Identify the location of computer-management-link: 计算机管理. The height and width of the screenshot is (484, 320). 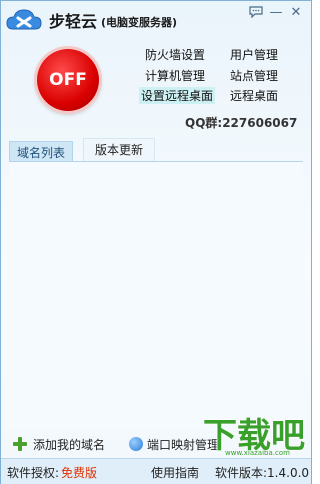
(175, 75).